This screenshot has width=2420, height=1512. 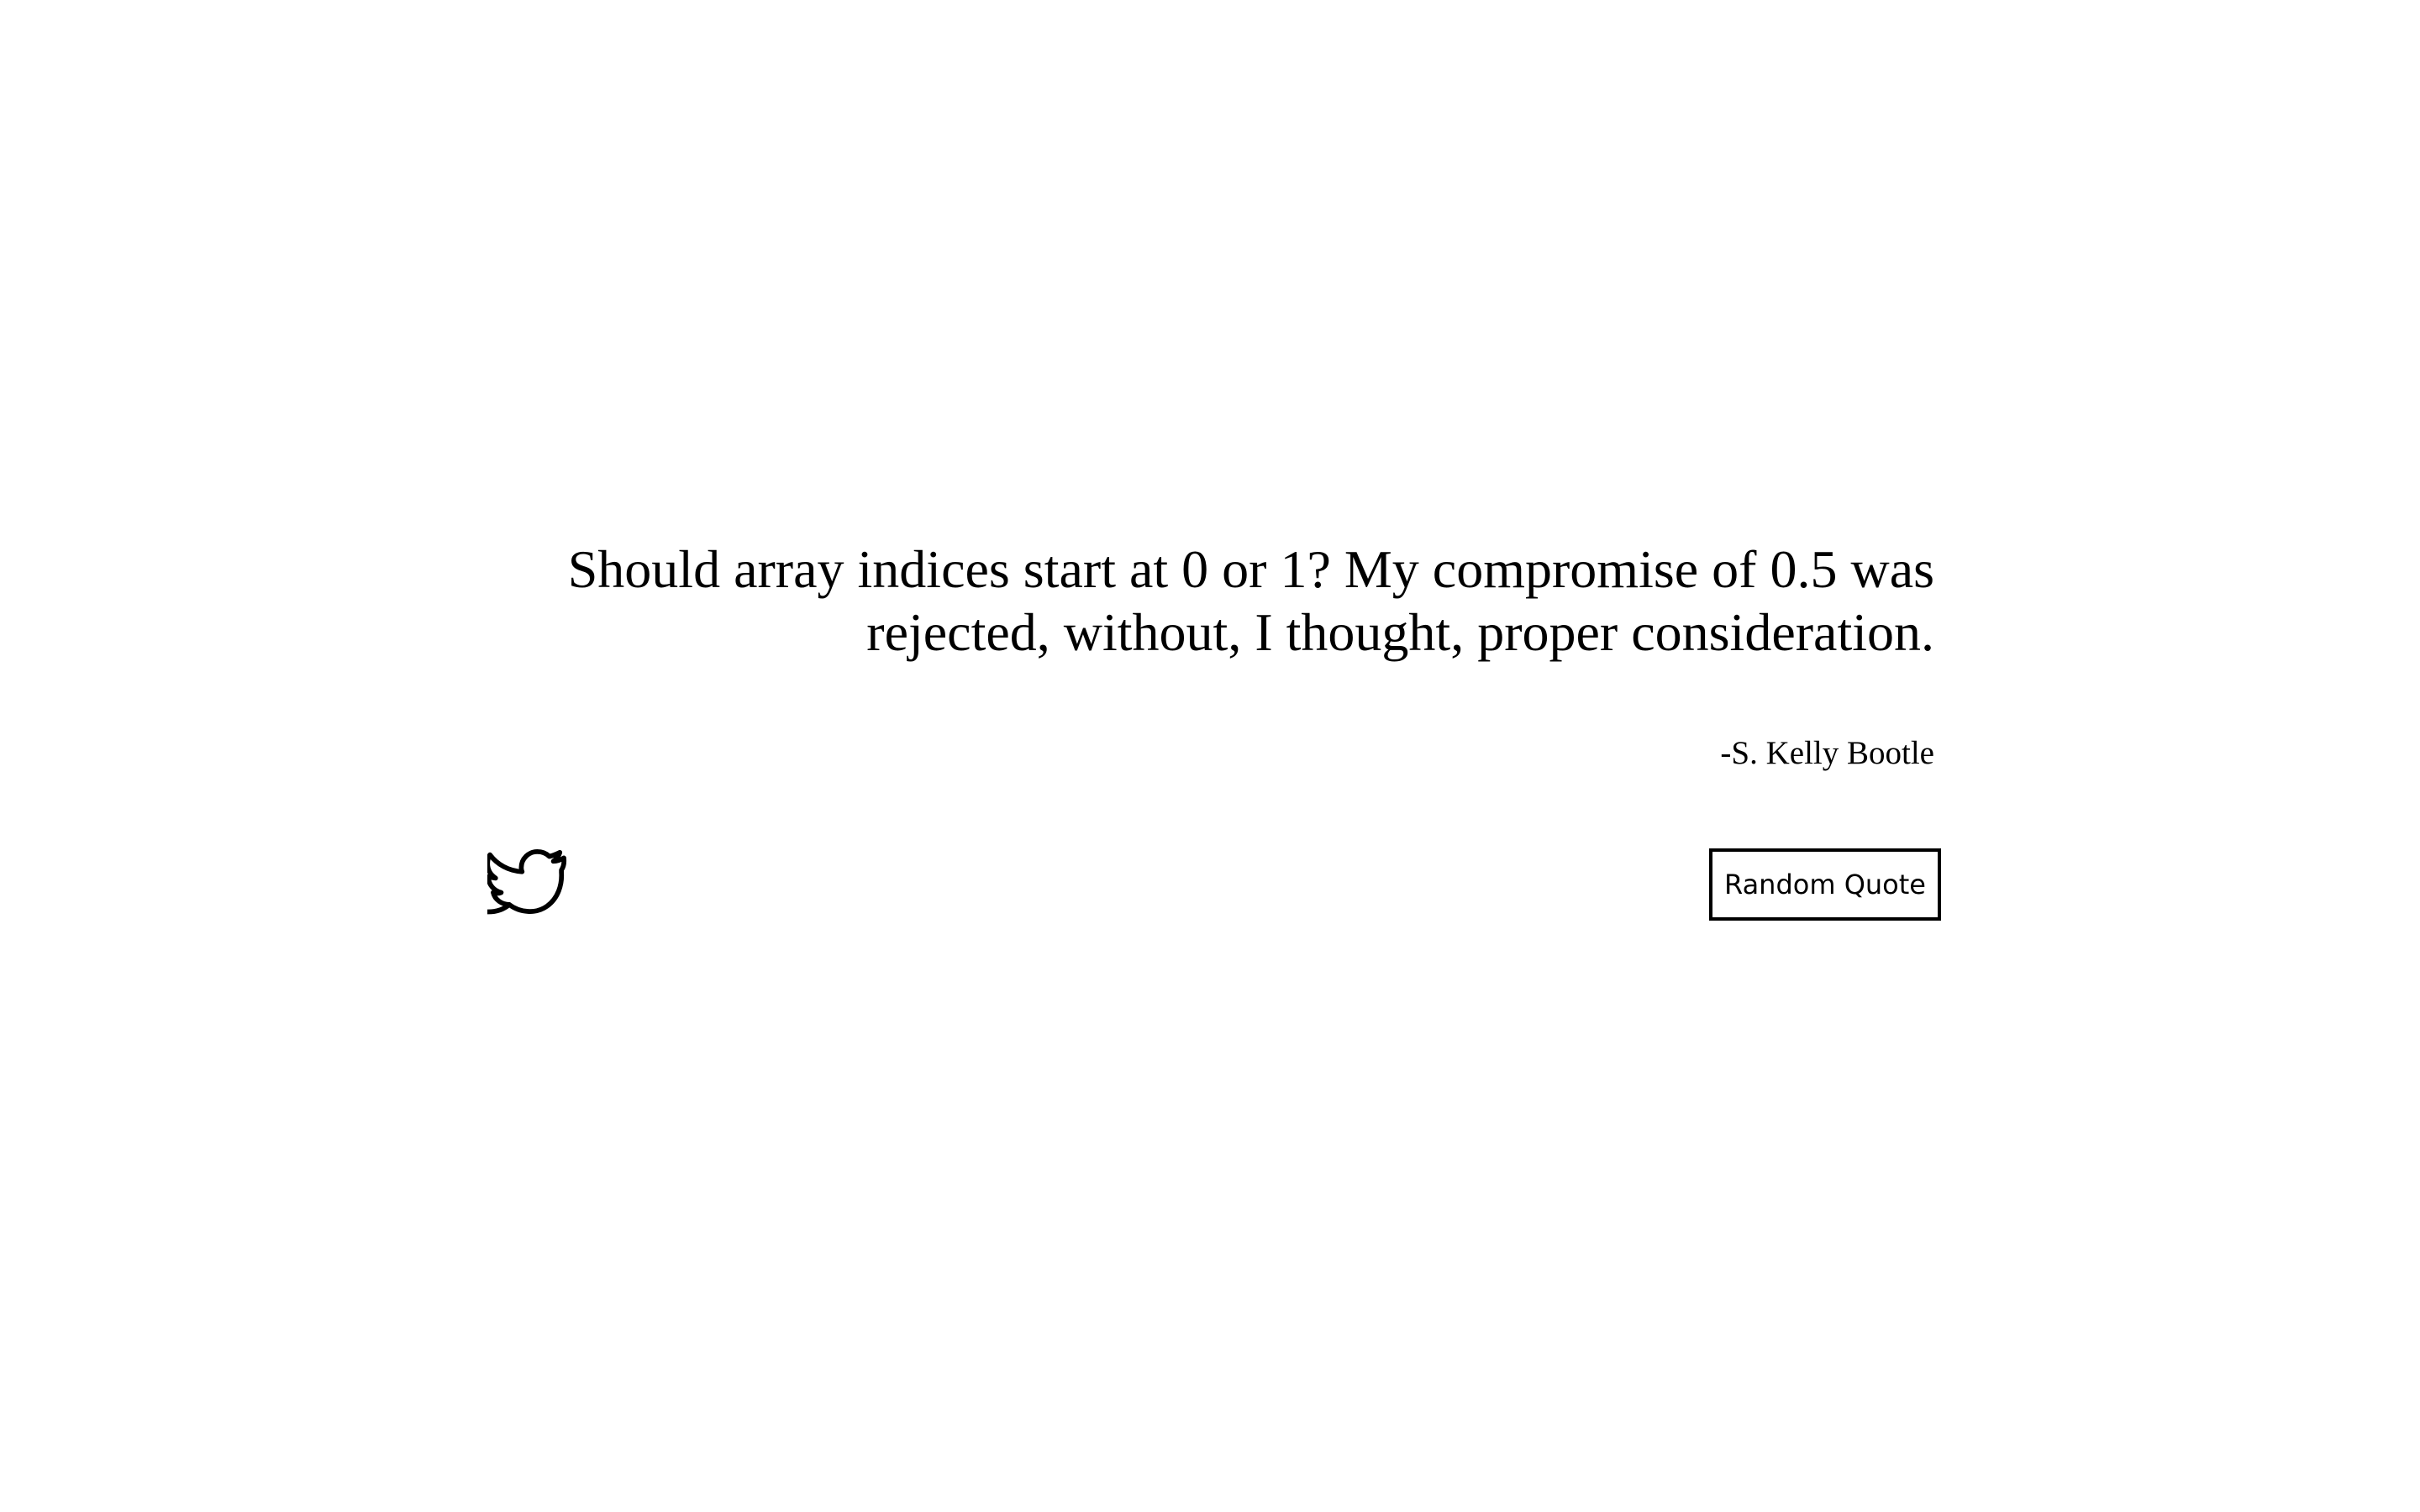 What do you see at coordinates (1214, 886) in the screenshot?
I see `quote-actions: Random Quote` at bounding box center [1214, 886].